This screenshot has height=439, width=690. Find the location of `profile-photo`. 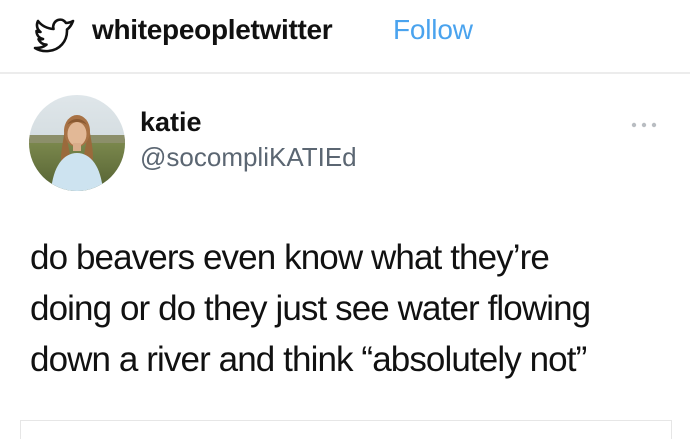

profile-photo is located at coordinates (77, 143).